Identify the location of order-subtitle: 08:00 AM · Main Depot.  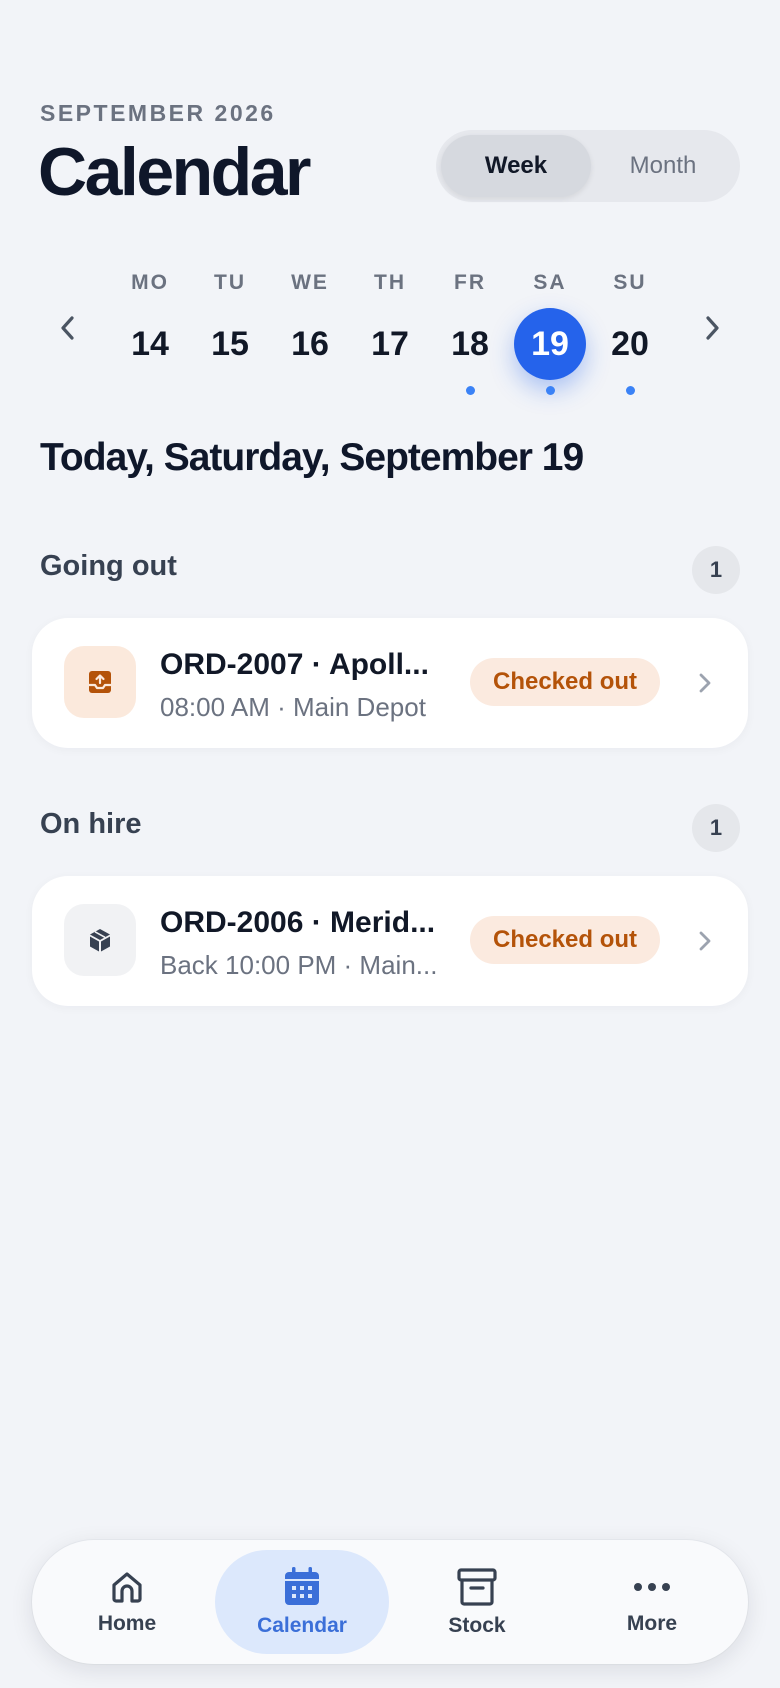
(293, 707).